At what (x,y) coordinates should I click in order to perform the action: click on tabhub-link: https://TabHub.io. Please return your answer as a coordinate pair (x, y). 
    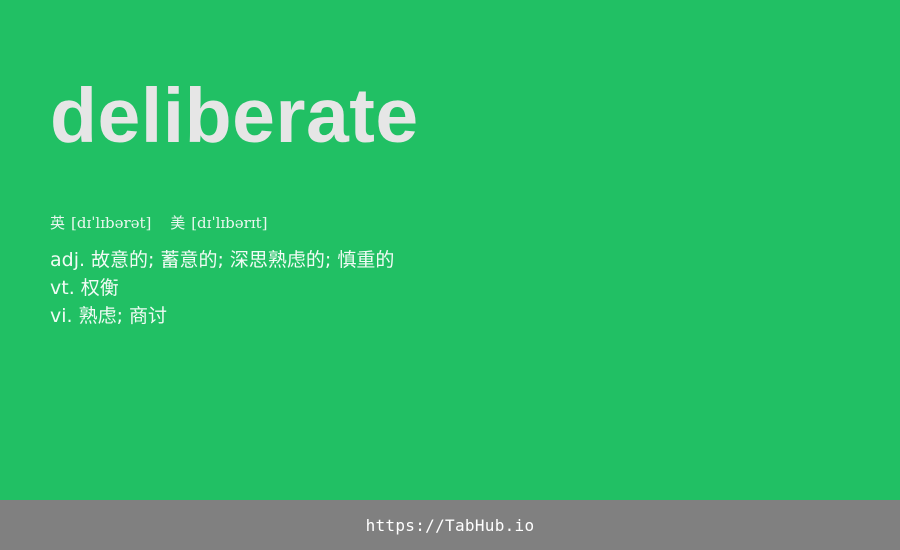
    Looking at the image, I should click on (450, 525).